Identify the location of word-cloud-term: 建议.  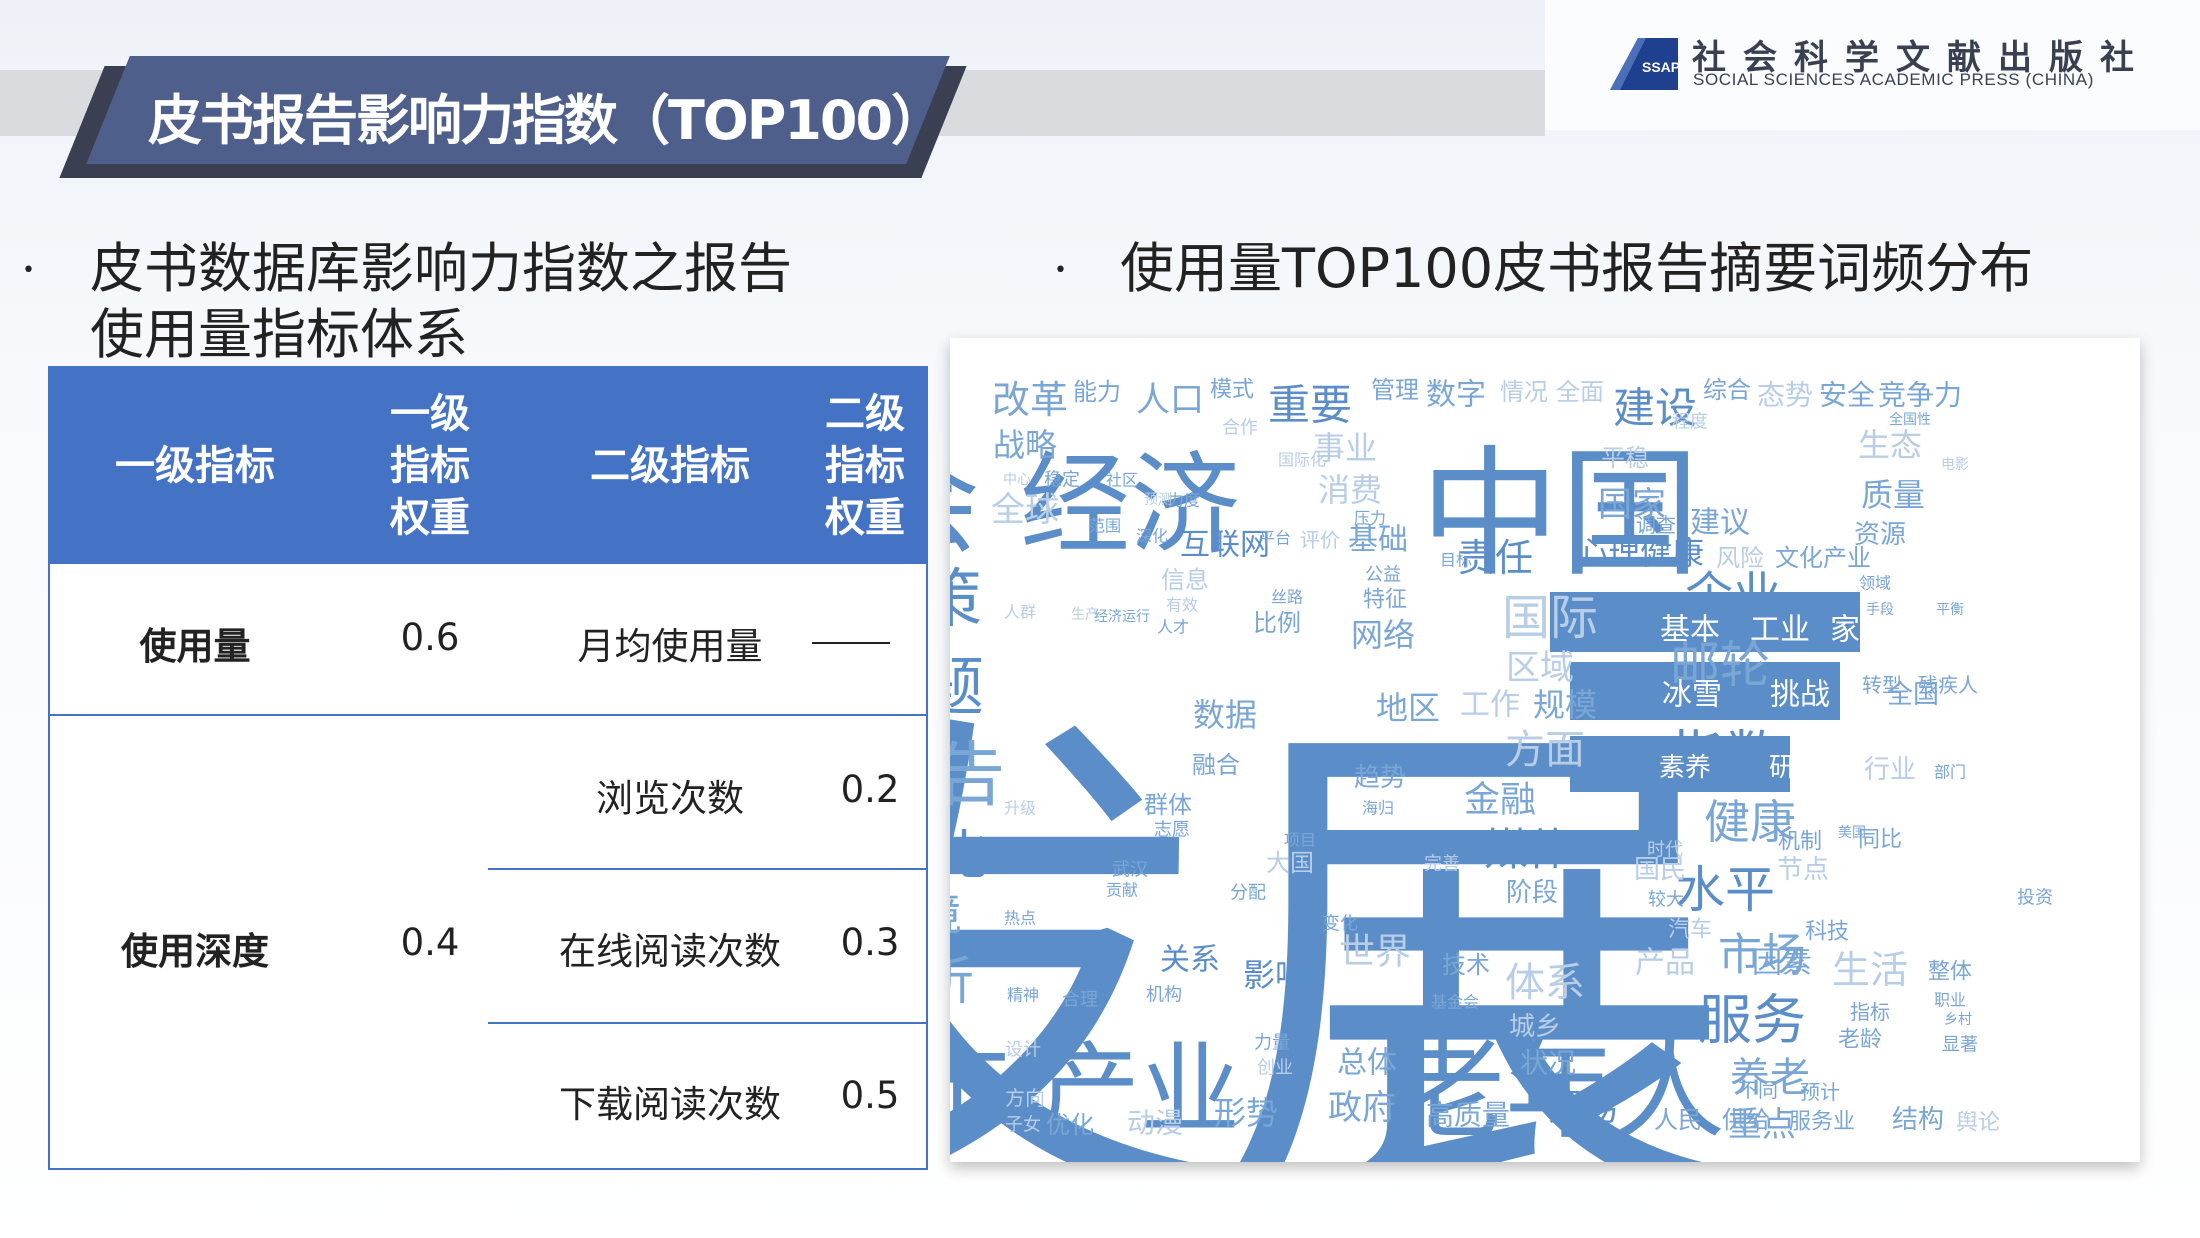
(1720, 523).